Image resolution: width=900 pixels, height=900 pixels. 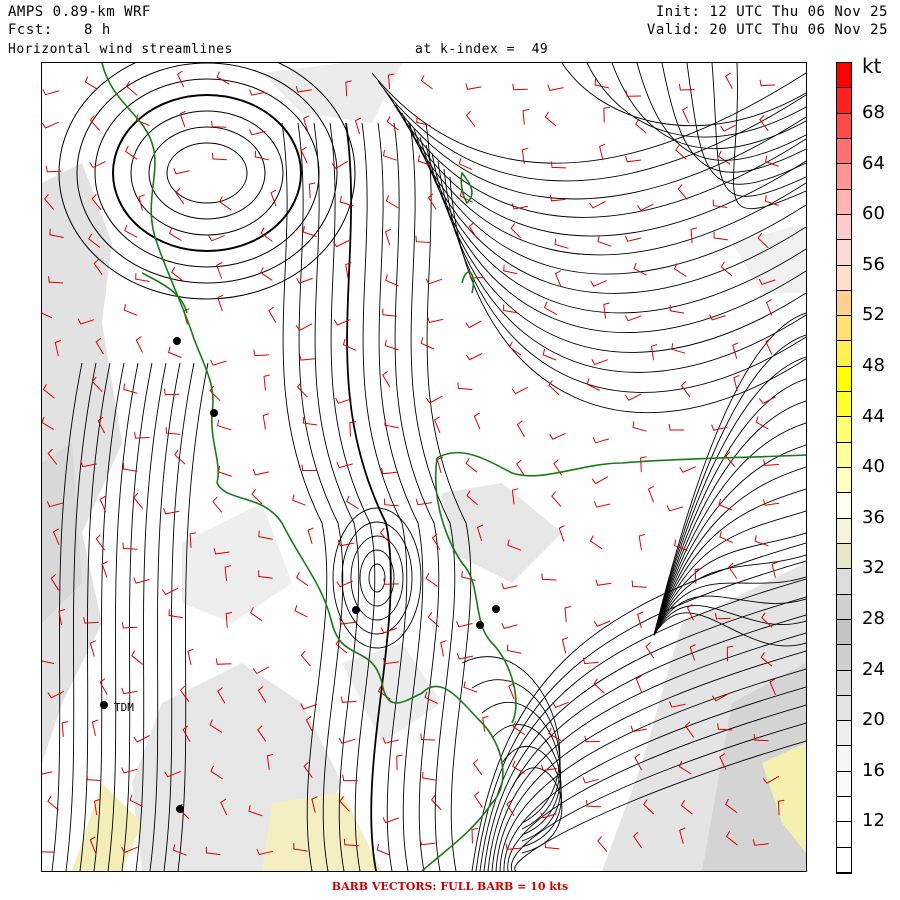 What do you see at coordinates (767, 30) in the screenshot?
I see `valid-time: Valid: 20 UTC Thu 06 Nov 25` at bounding box center [767, 30].